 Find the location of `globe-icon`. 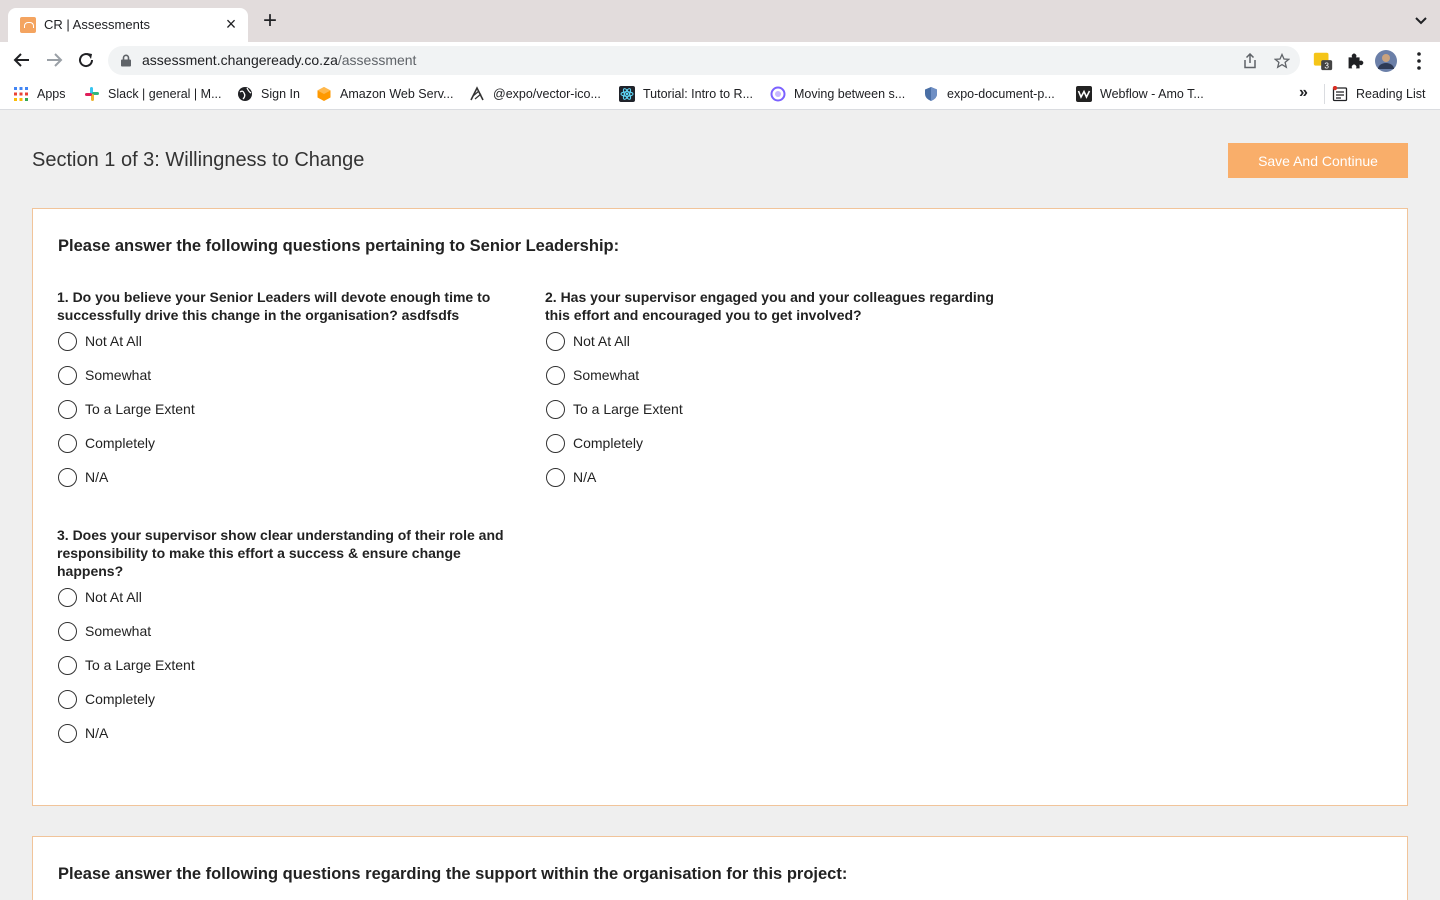

globe-icon is located at coordinates (245, 94).